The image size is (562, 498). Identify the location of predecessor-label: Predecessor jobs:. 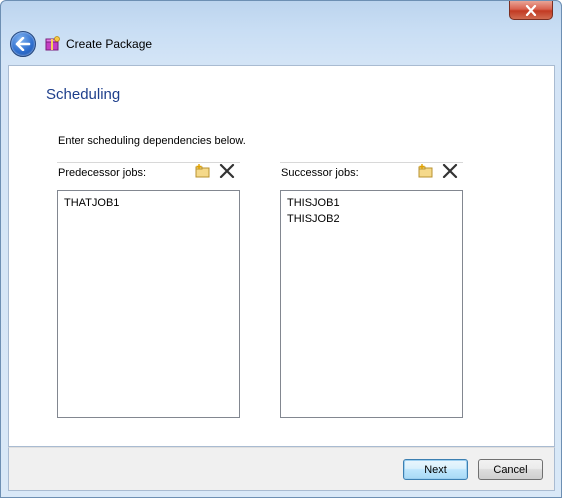
(102, 173).